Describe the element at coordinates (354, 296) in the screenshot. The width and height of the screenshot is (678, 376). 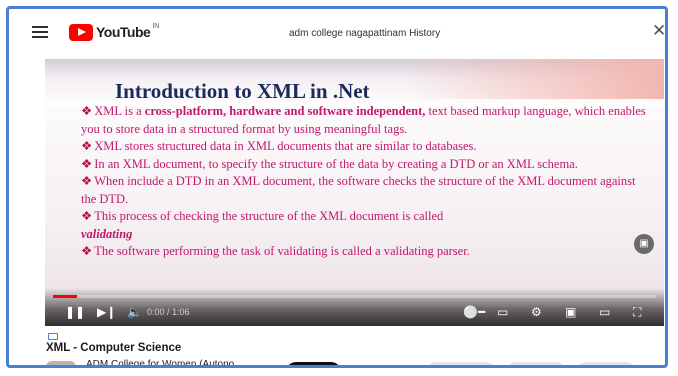
I see `progress-bar` at that location.